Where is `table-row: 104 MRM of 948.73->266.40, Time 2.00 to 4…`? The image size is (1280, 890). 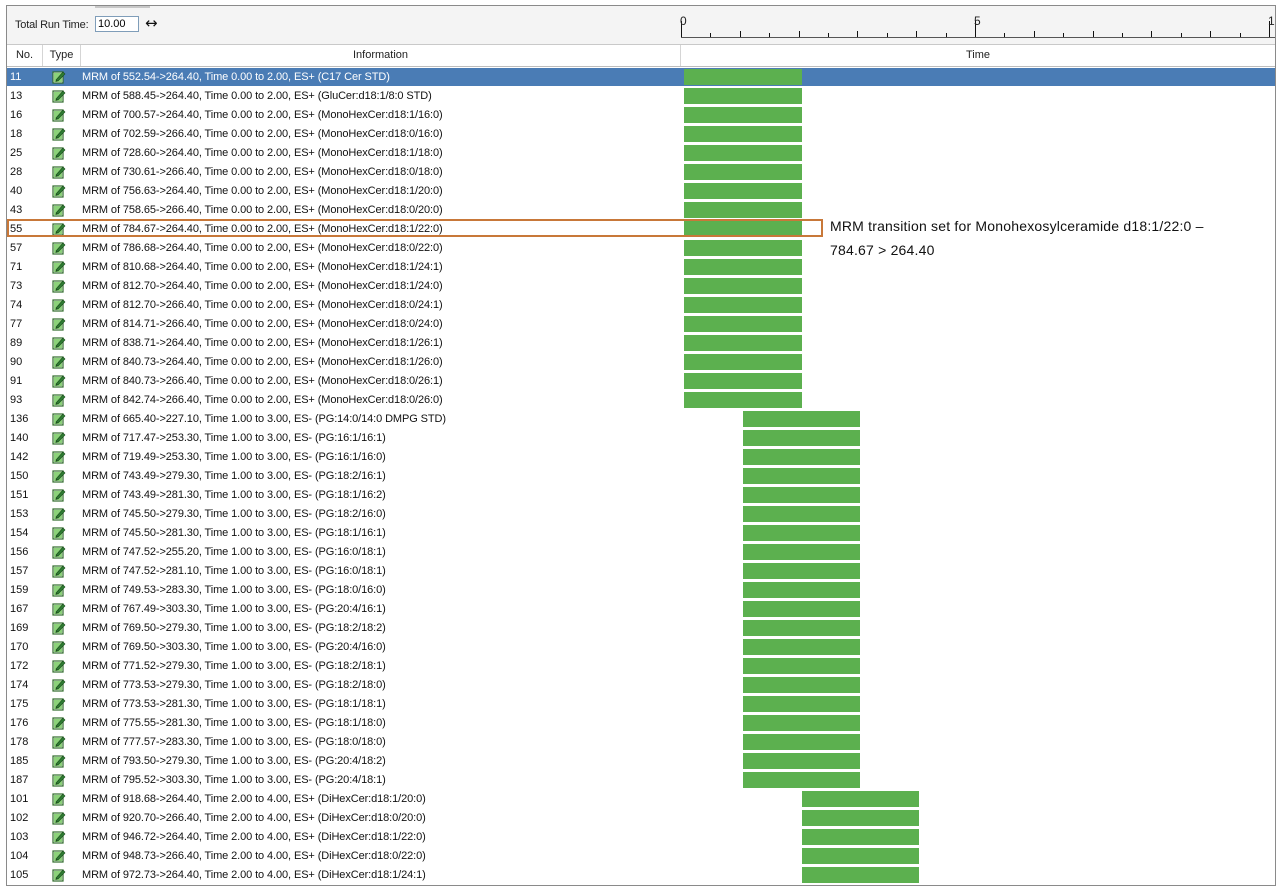
table-row: 104 MRM of 948.73->266.40, Time 2.00 to 4… is located at coordinates (641, 856).